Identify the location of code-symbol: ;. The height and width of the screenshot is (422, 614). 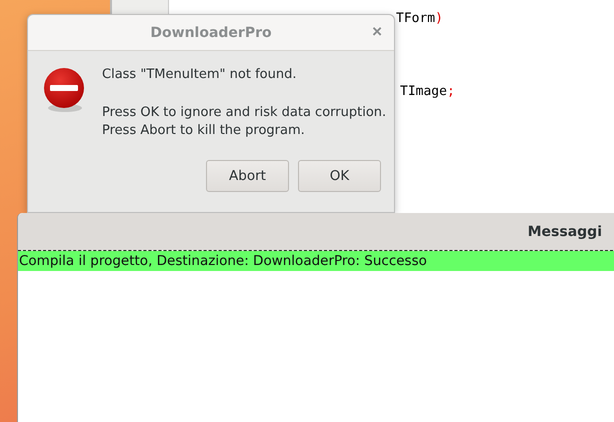
(450, 91).